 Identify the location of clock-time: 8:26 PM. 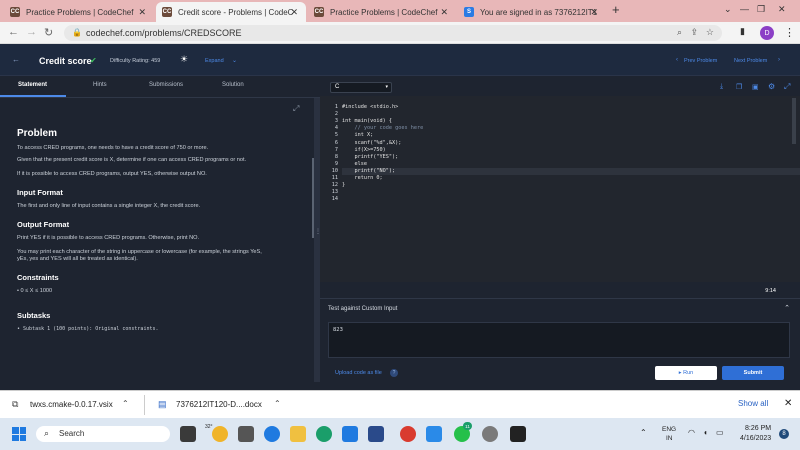
(758, 428).